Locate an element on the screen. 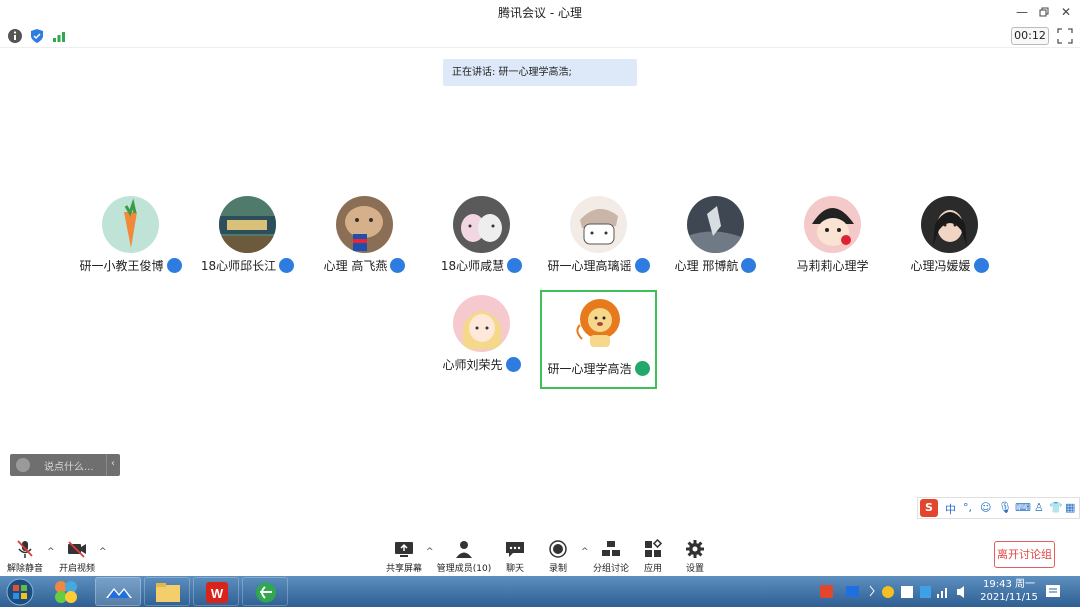 The image size is (1080, 607). record-icon is located at coordinates (558, 549).